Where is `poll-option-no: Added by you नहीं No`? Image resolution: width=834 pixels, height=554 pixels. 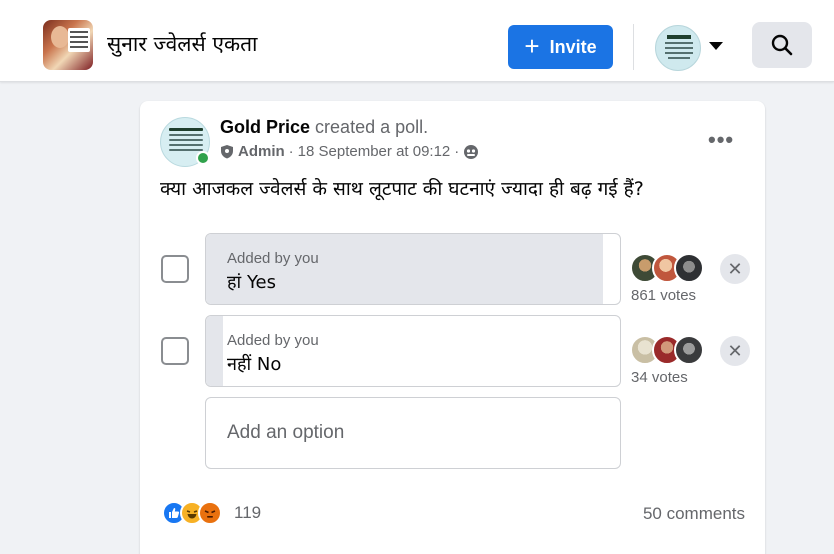 poll-option-no: Added by you नहीं No is located at coordinates (413, 351).